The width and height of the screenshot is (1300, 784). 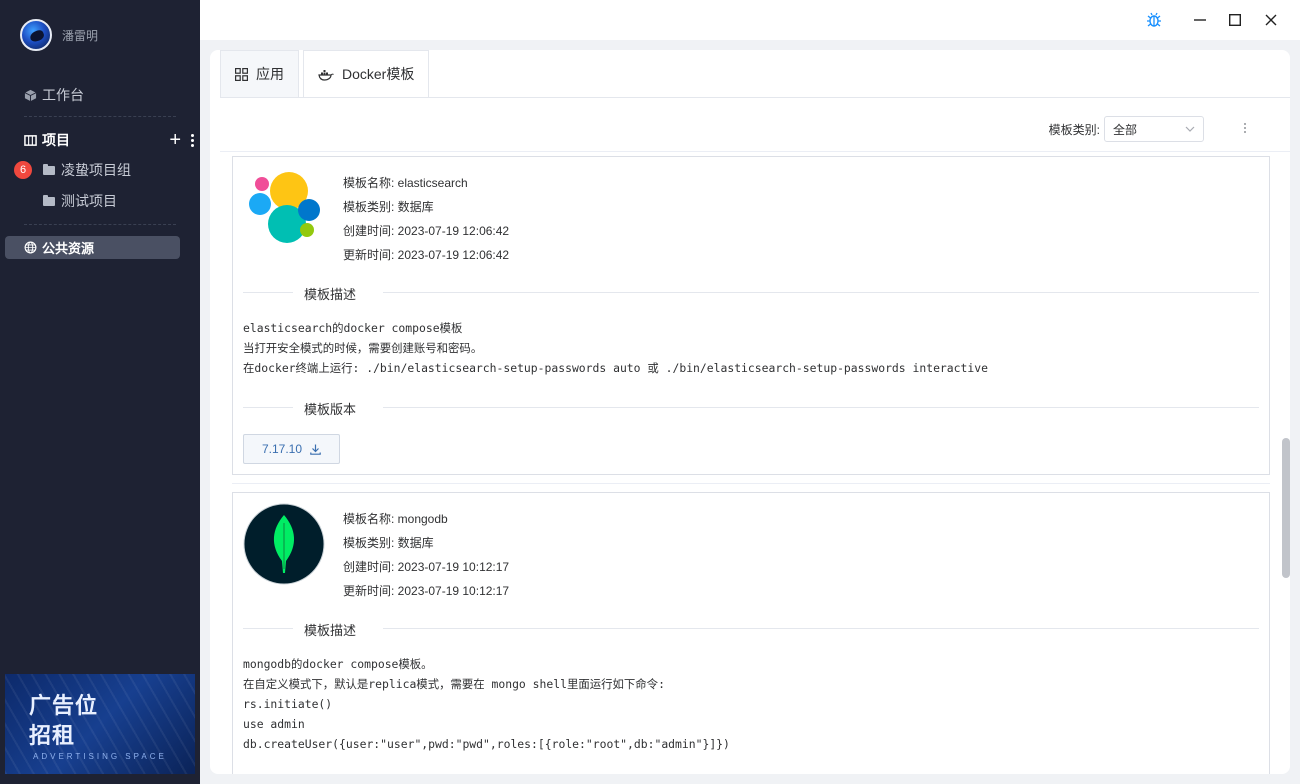 I want to click on sidebar-item-group-1: 凌蛰项目组, so click(x=87, y=170).